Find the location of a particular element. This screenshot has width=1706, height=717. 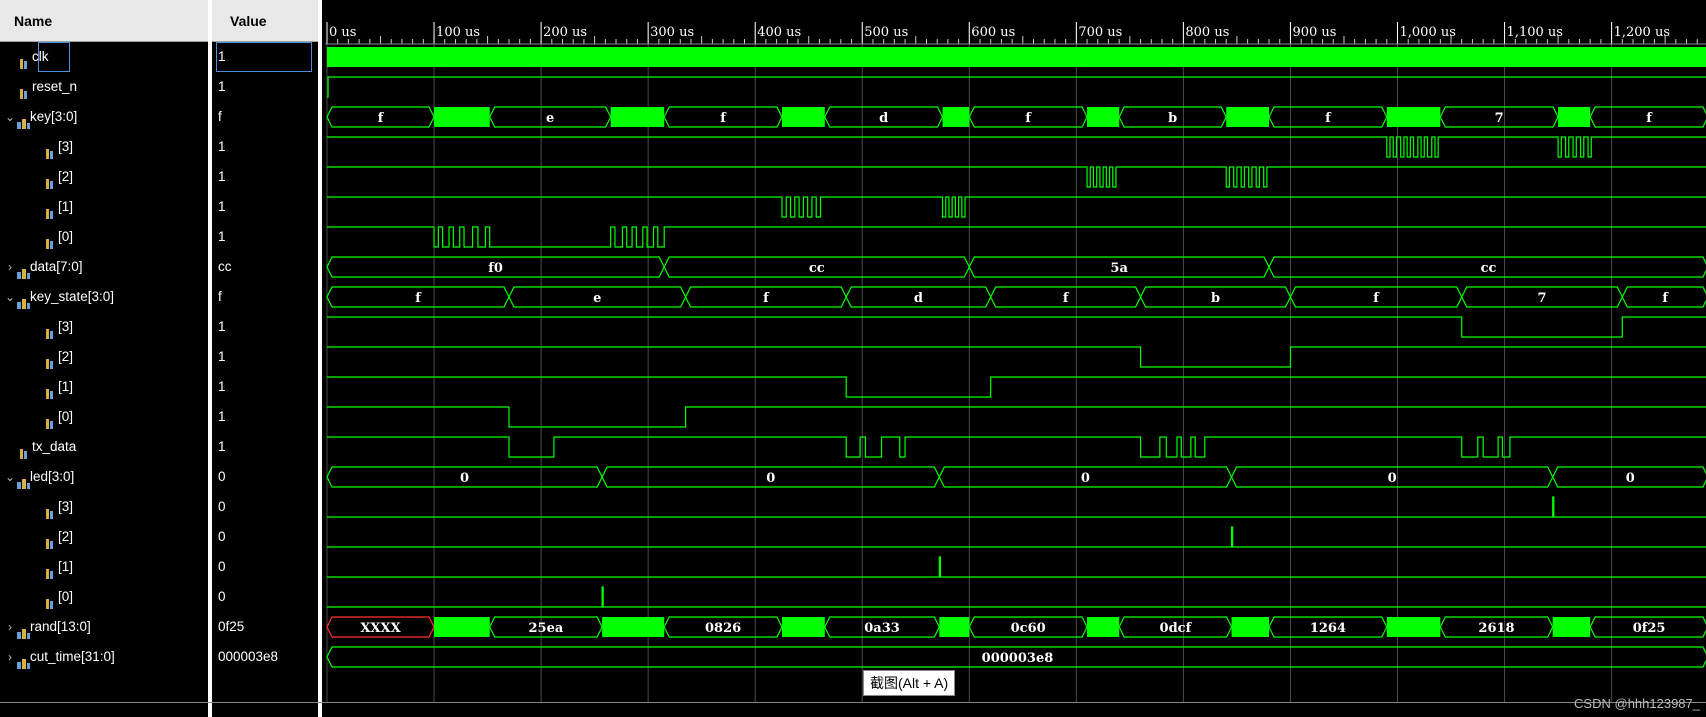

signal-row: ⌄ key[3:0] is located at coordinates (40, 117).